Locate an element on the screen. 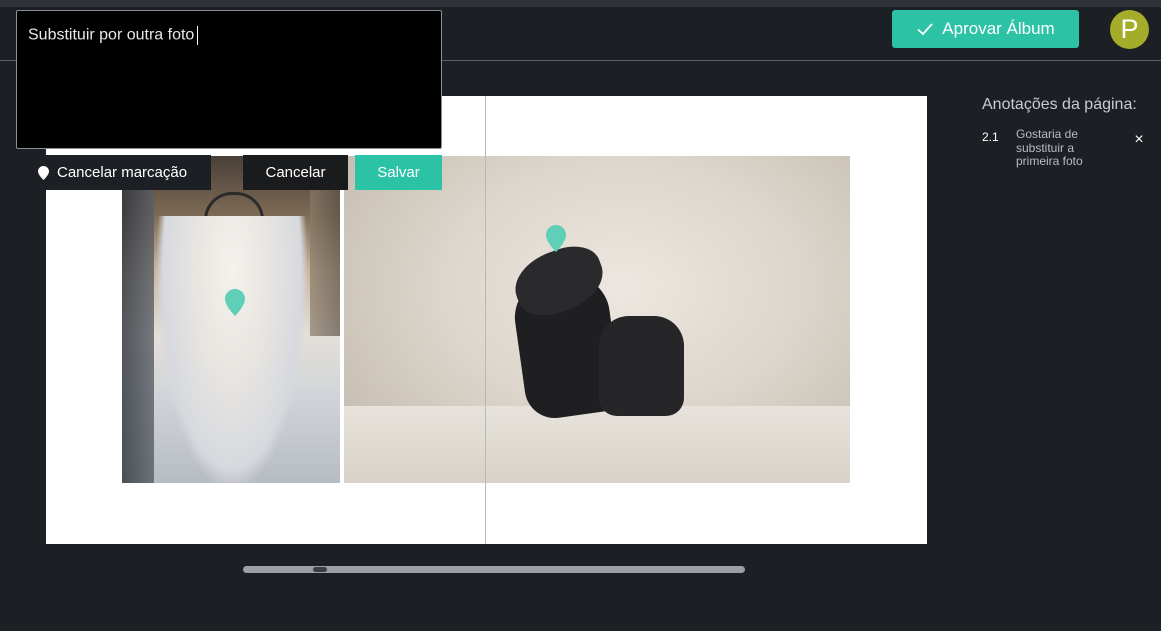  close-icon: × is located at coordinates (1139, 140).